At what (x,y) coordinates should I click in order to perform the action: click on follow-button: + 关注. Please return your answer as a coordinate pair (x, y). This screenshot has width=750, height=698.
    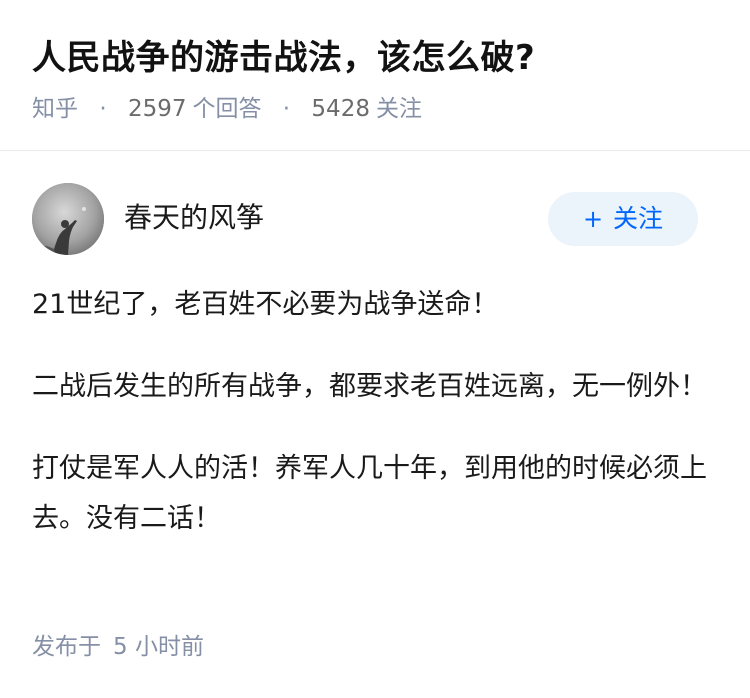
    Looking at the image, I should click on (623, 219).